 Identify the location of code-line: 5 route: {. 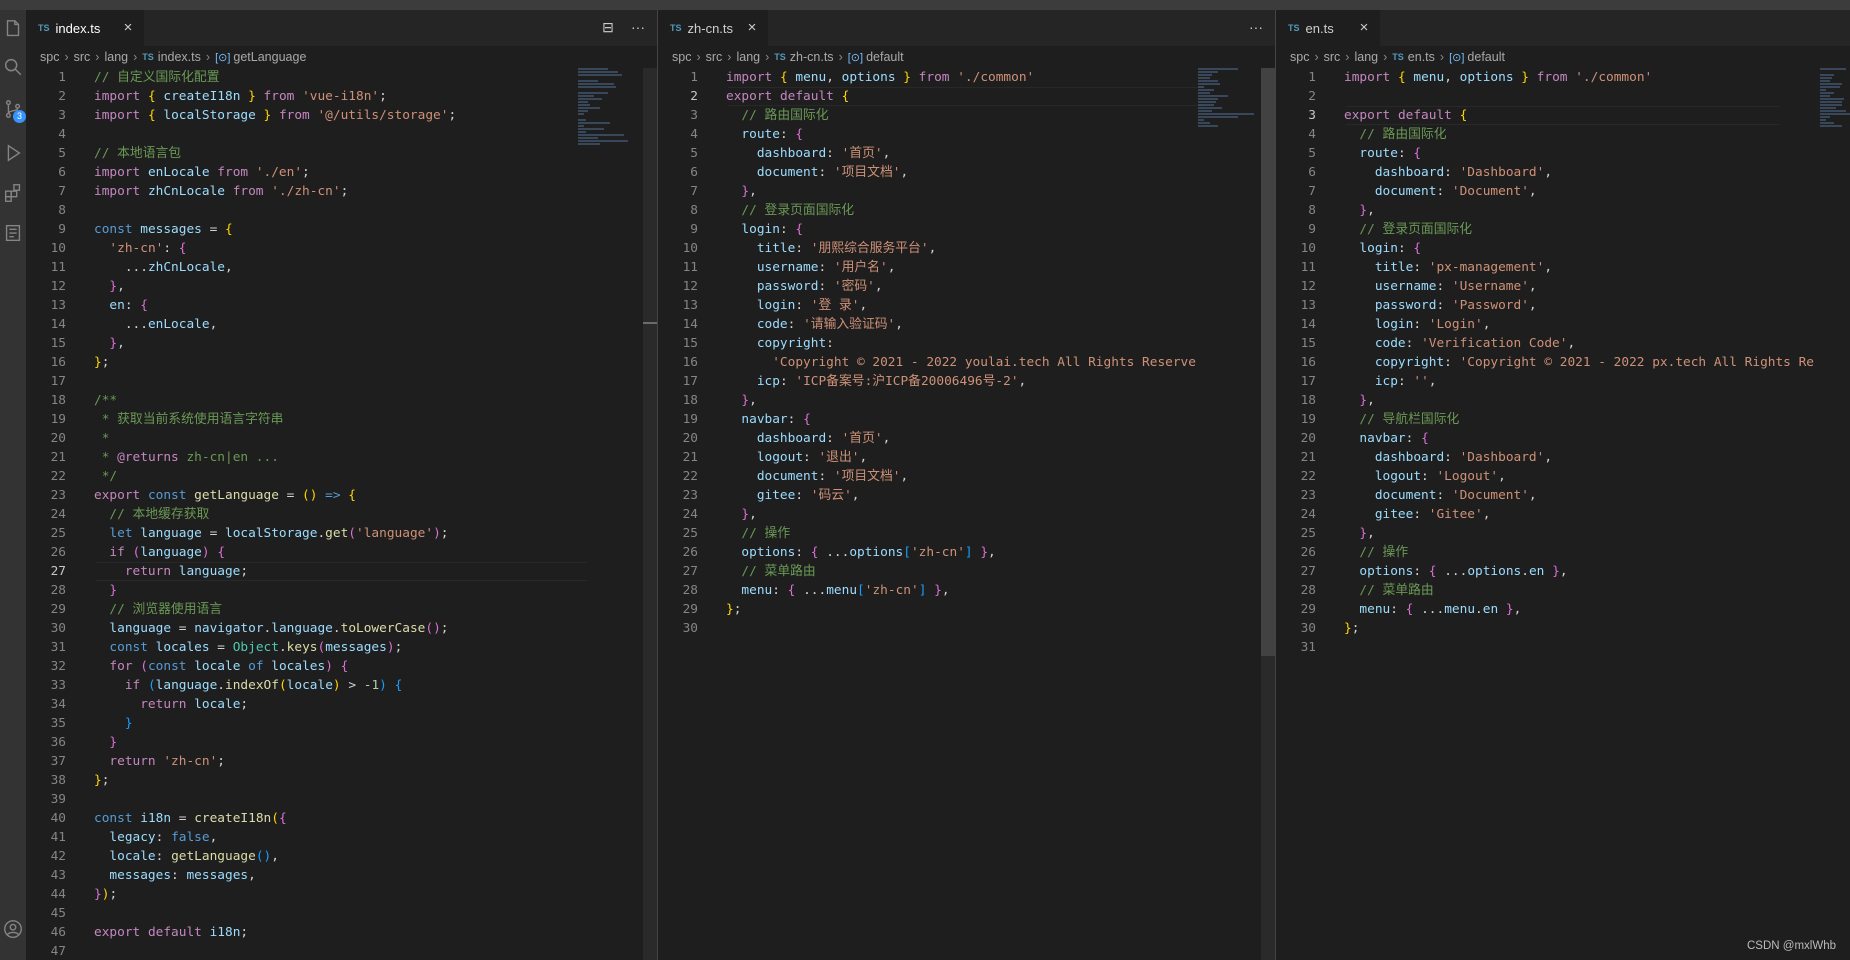
(1563, 153).